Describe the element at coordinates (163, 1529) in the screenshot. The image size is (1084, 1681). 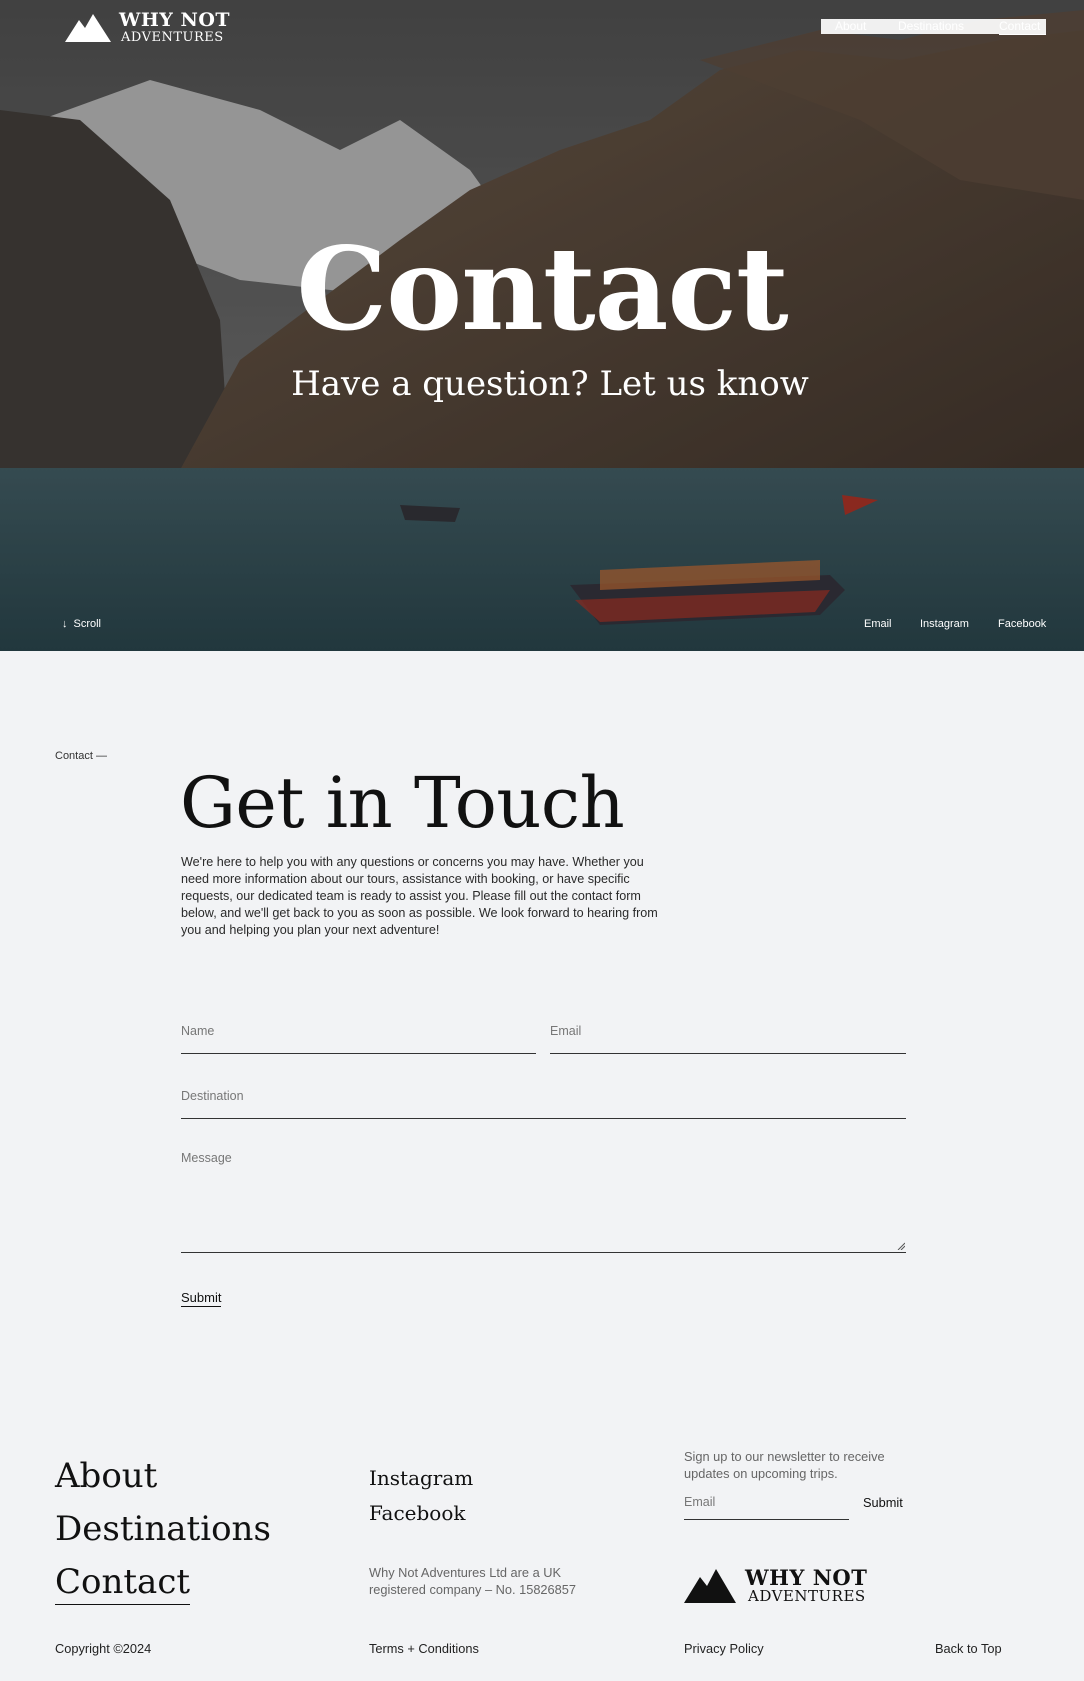
I see `footer-nav-destinations: Destinations` at that location.